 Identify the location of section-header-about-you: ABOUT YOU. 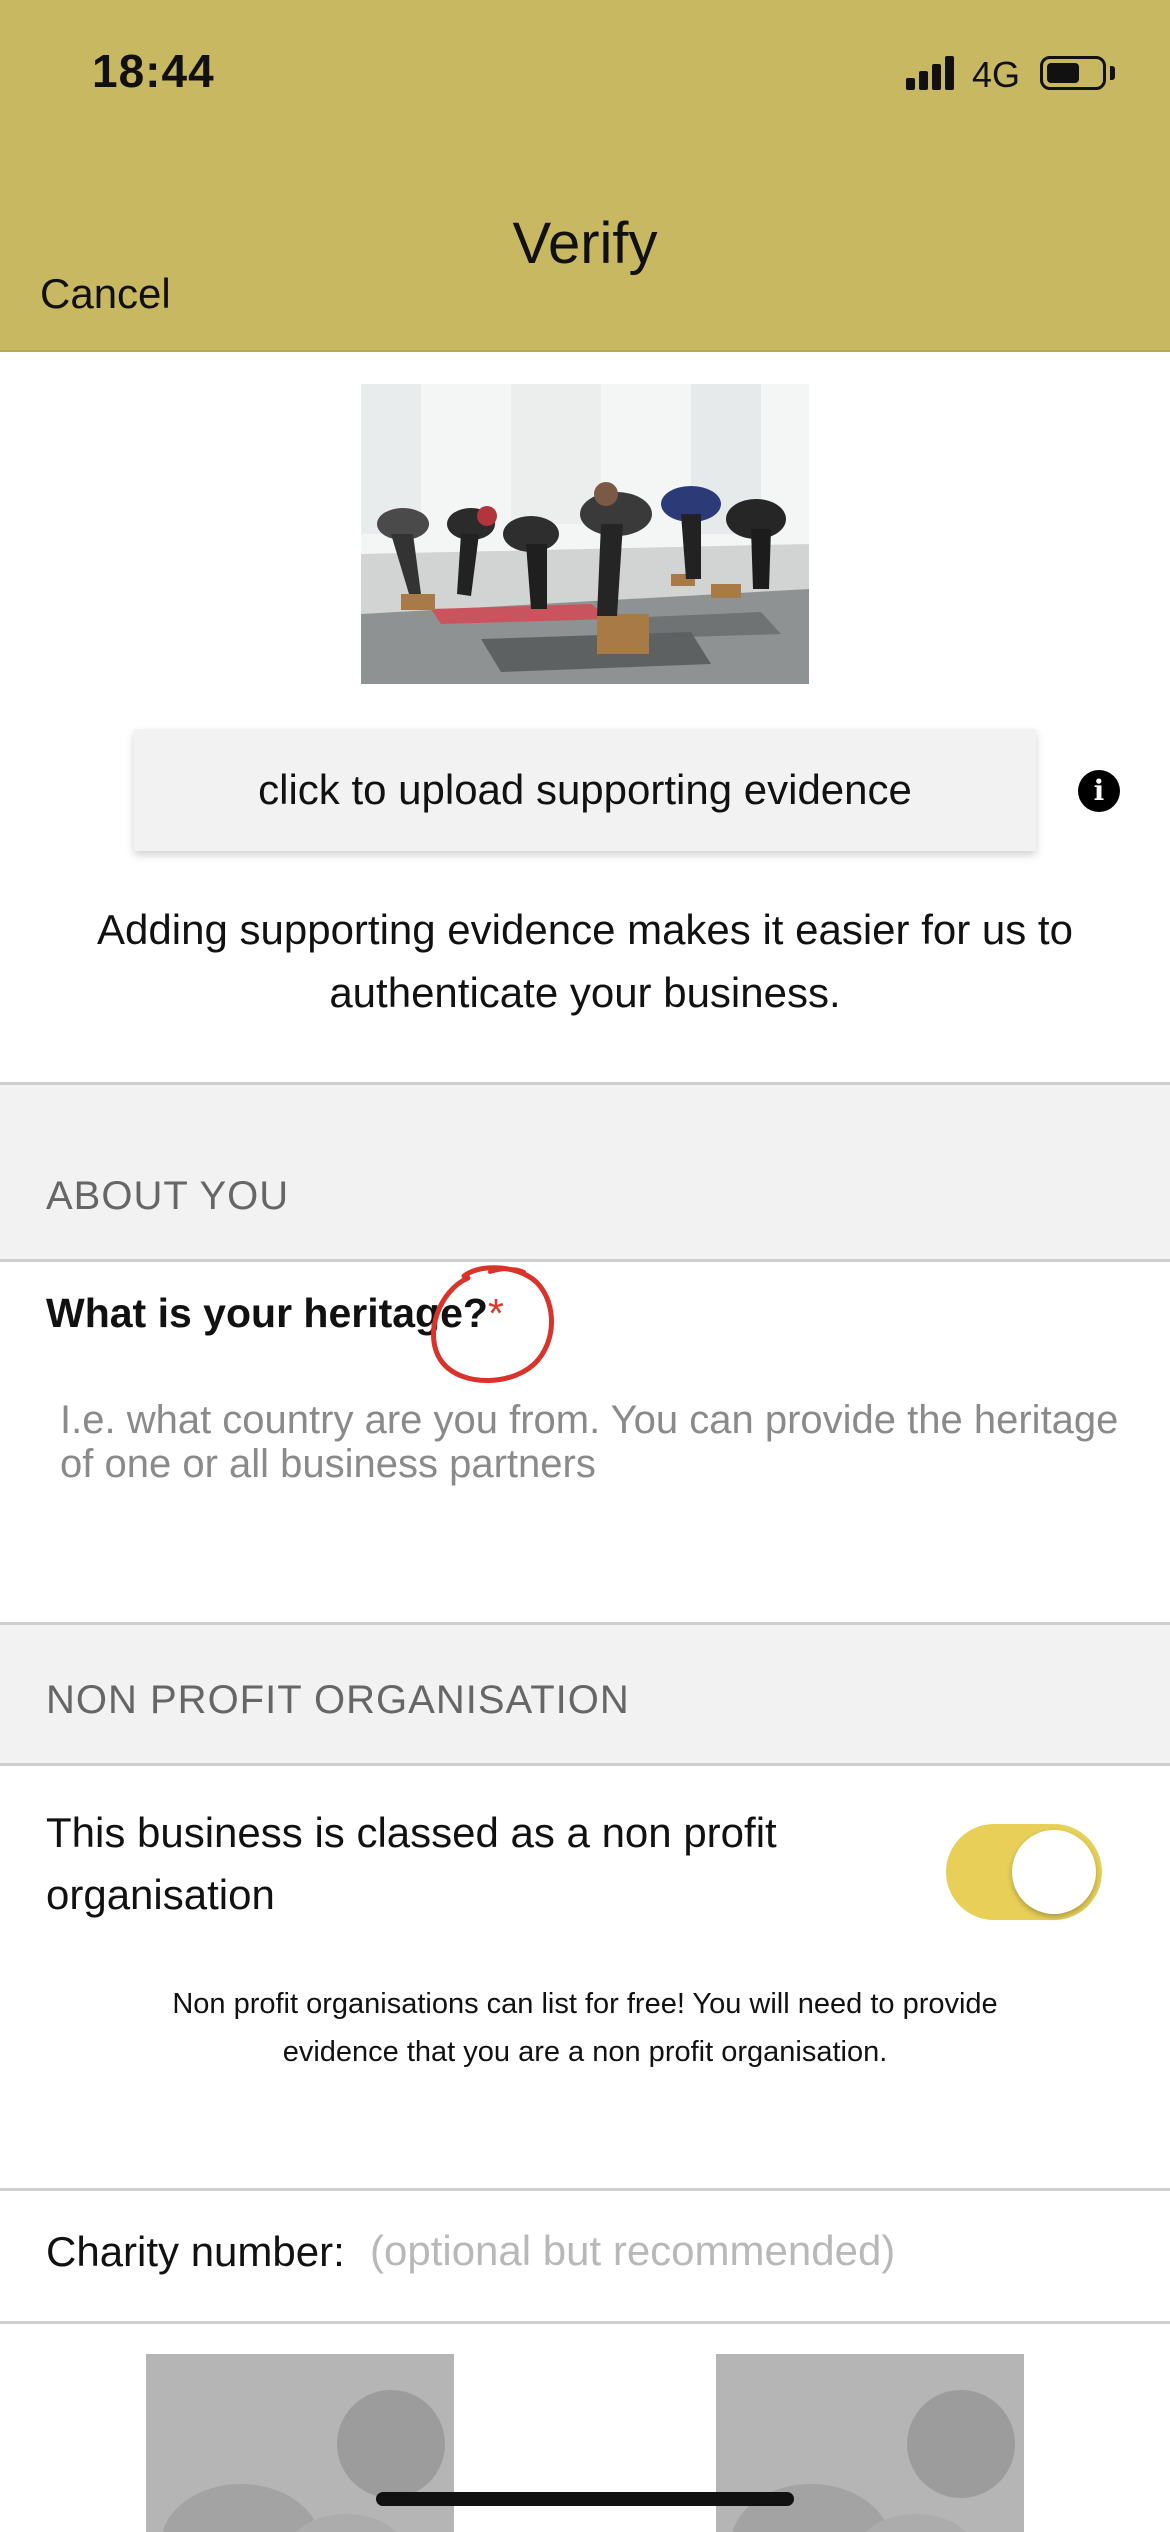
(585, 1172).